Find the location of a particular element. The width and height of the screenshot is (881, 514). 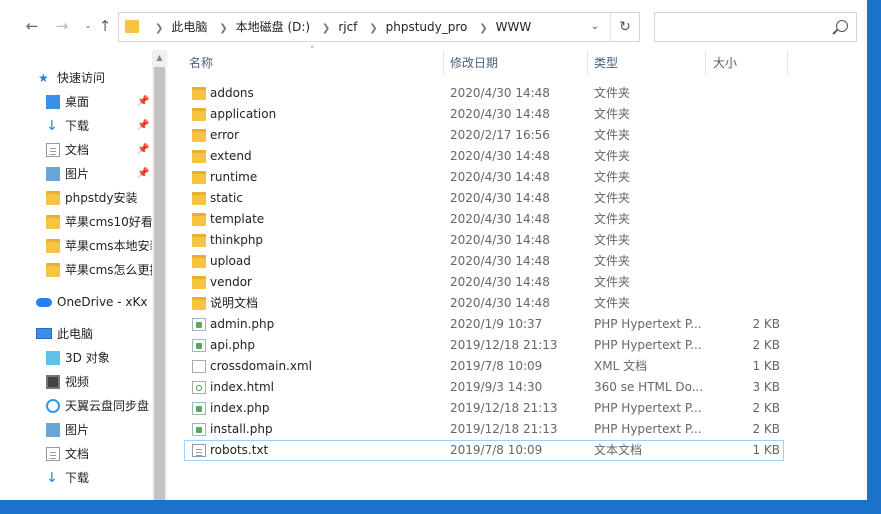

file-name: upload is located at coordinates (230, 261).